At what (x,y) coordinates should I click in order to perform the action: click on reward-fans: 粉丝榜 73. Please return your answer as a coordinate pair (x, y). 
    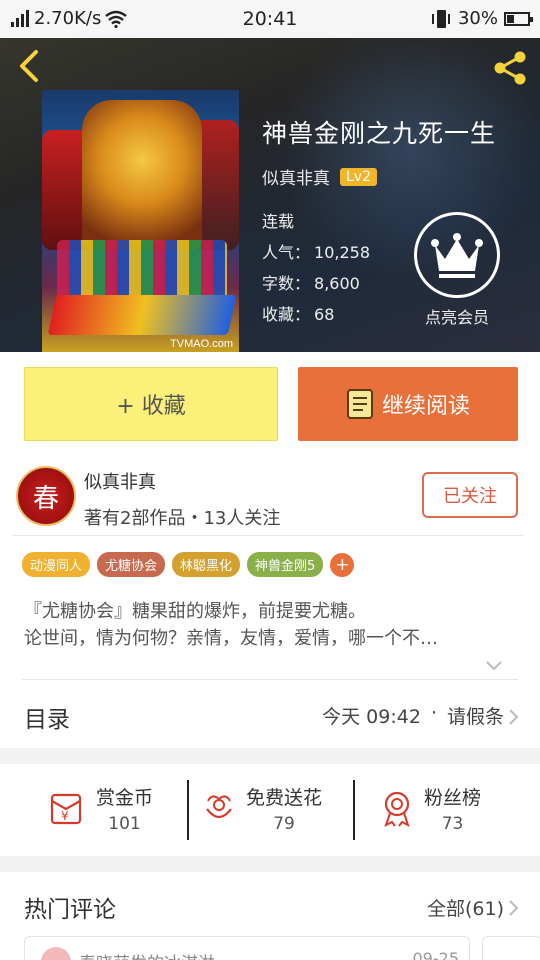
    Looking at the image, I should click on (452, 808).